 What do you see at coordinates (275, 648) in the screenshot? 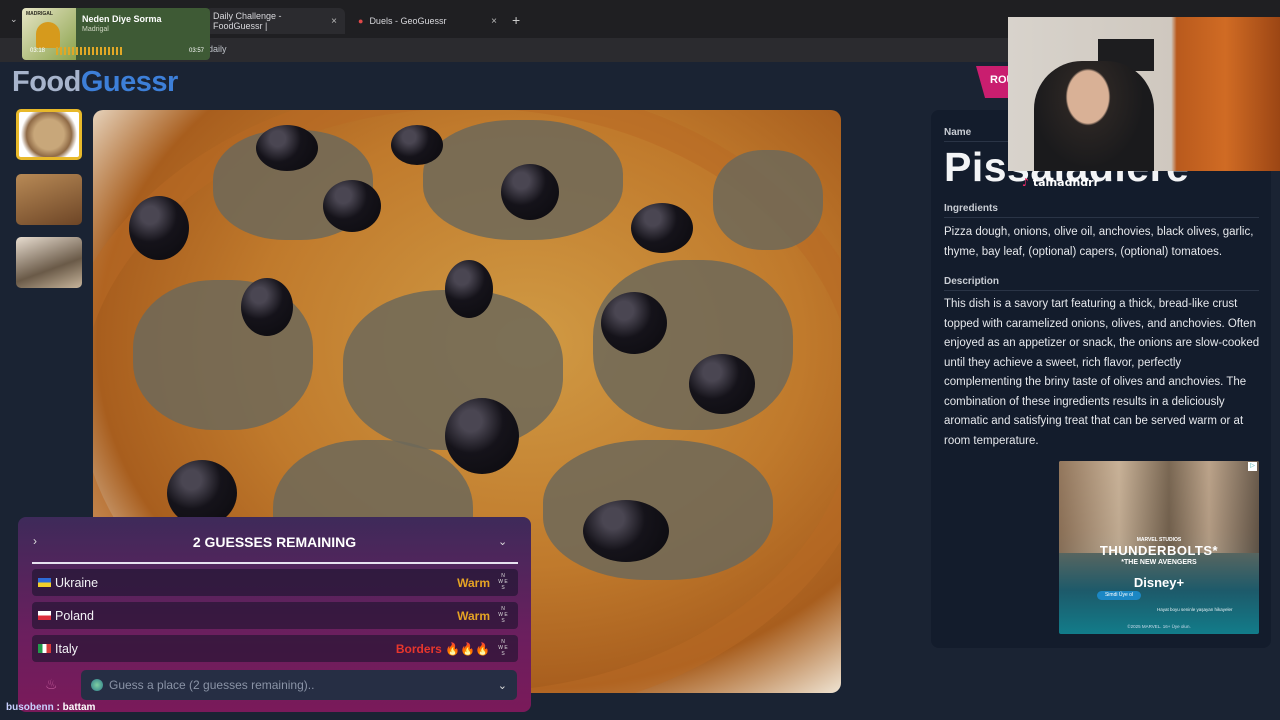
I see `guess-row: Italy Borders 🔥🔥🔥 NW ES` at bounding box center [275, 648].